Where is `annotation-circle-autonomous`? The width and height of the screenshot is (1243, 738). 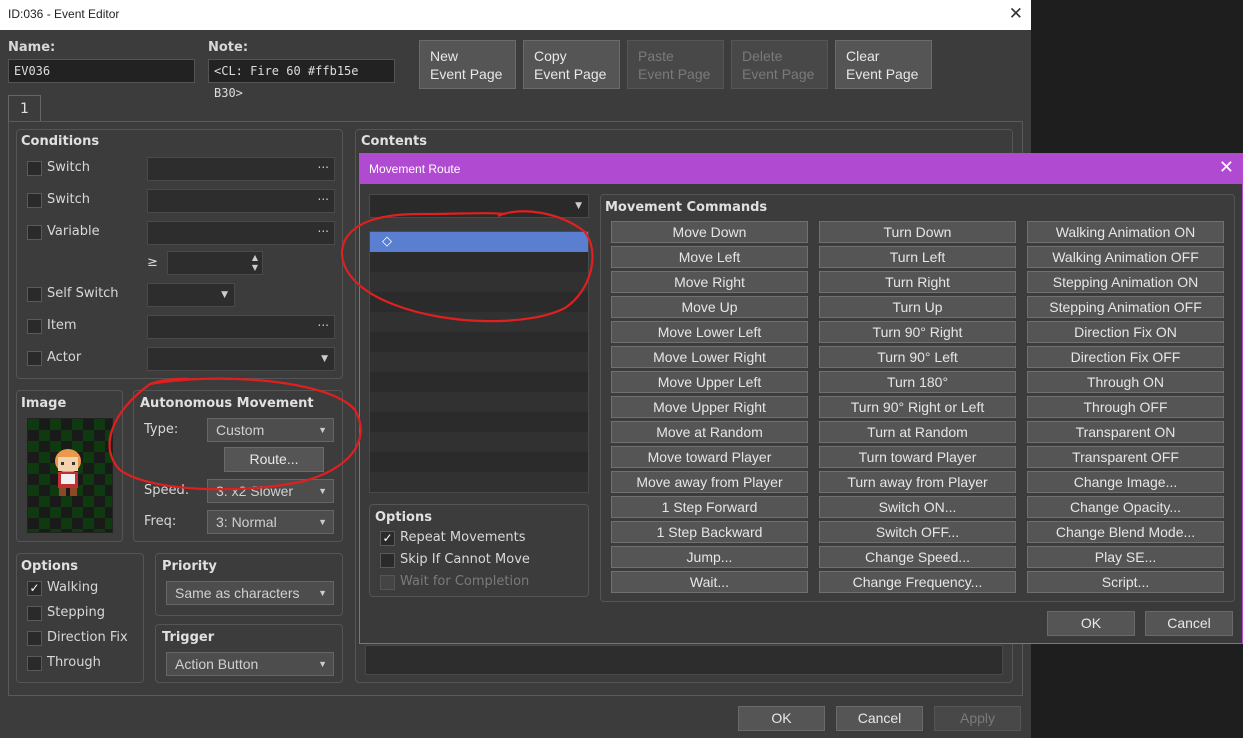
annotation-circle-autonomous is located at coordinates (235, 434).